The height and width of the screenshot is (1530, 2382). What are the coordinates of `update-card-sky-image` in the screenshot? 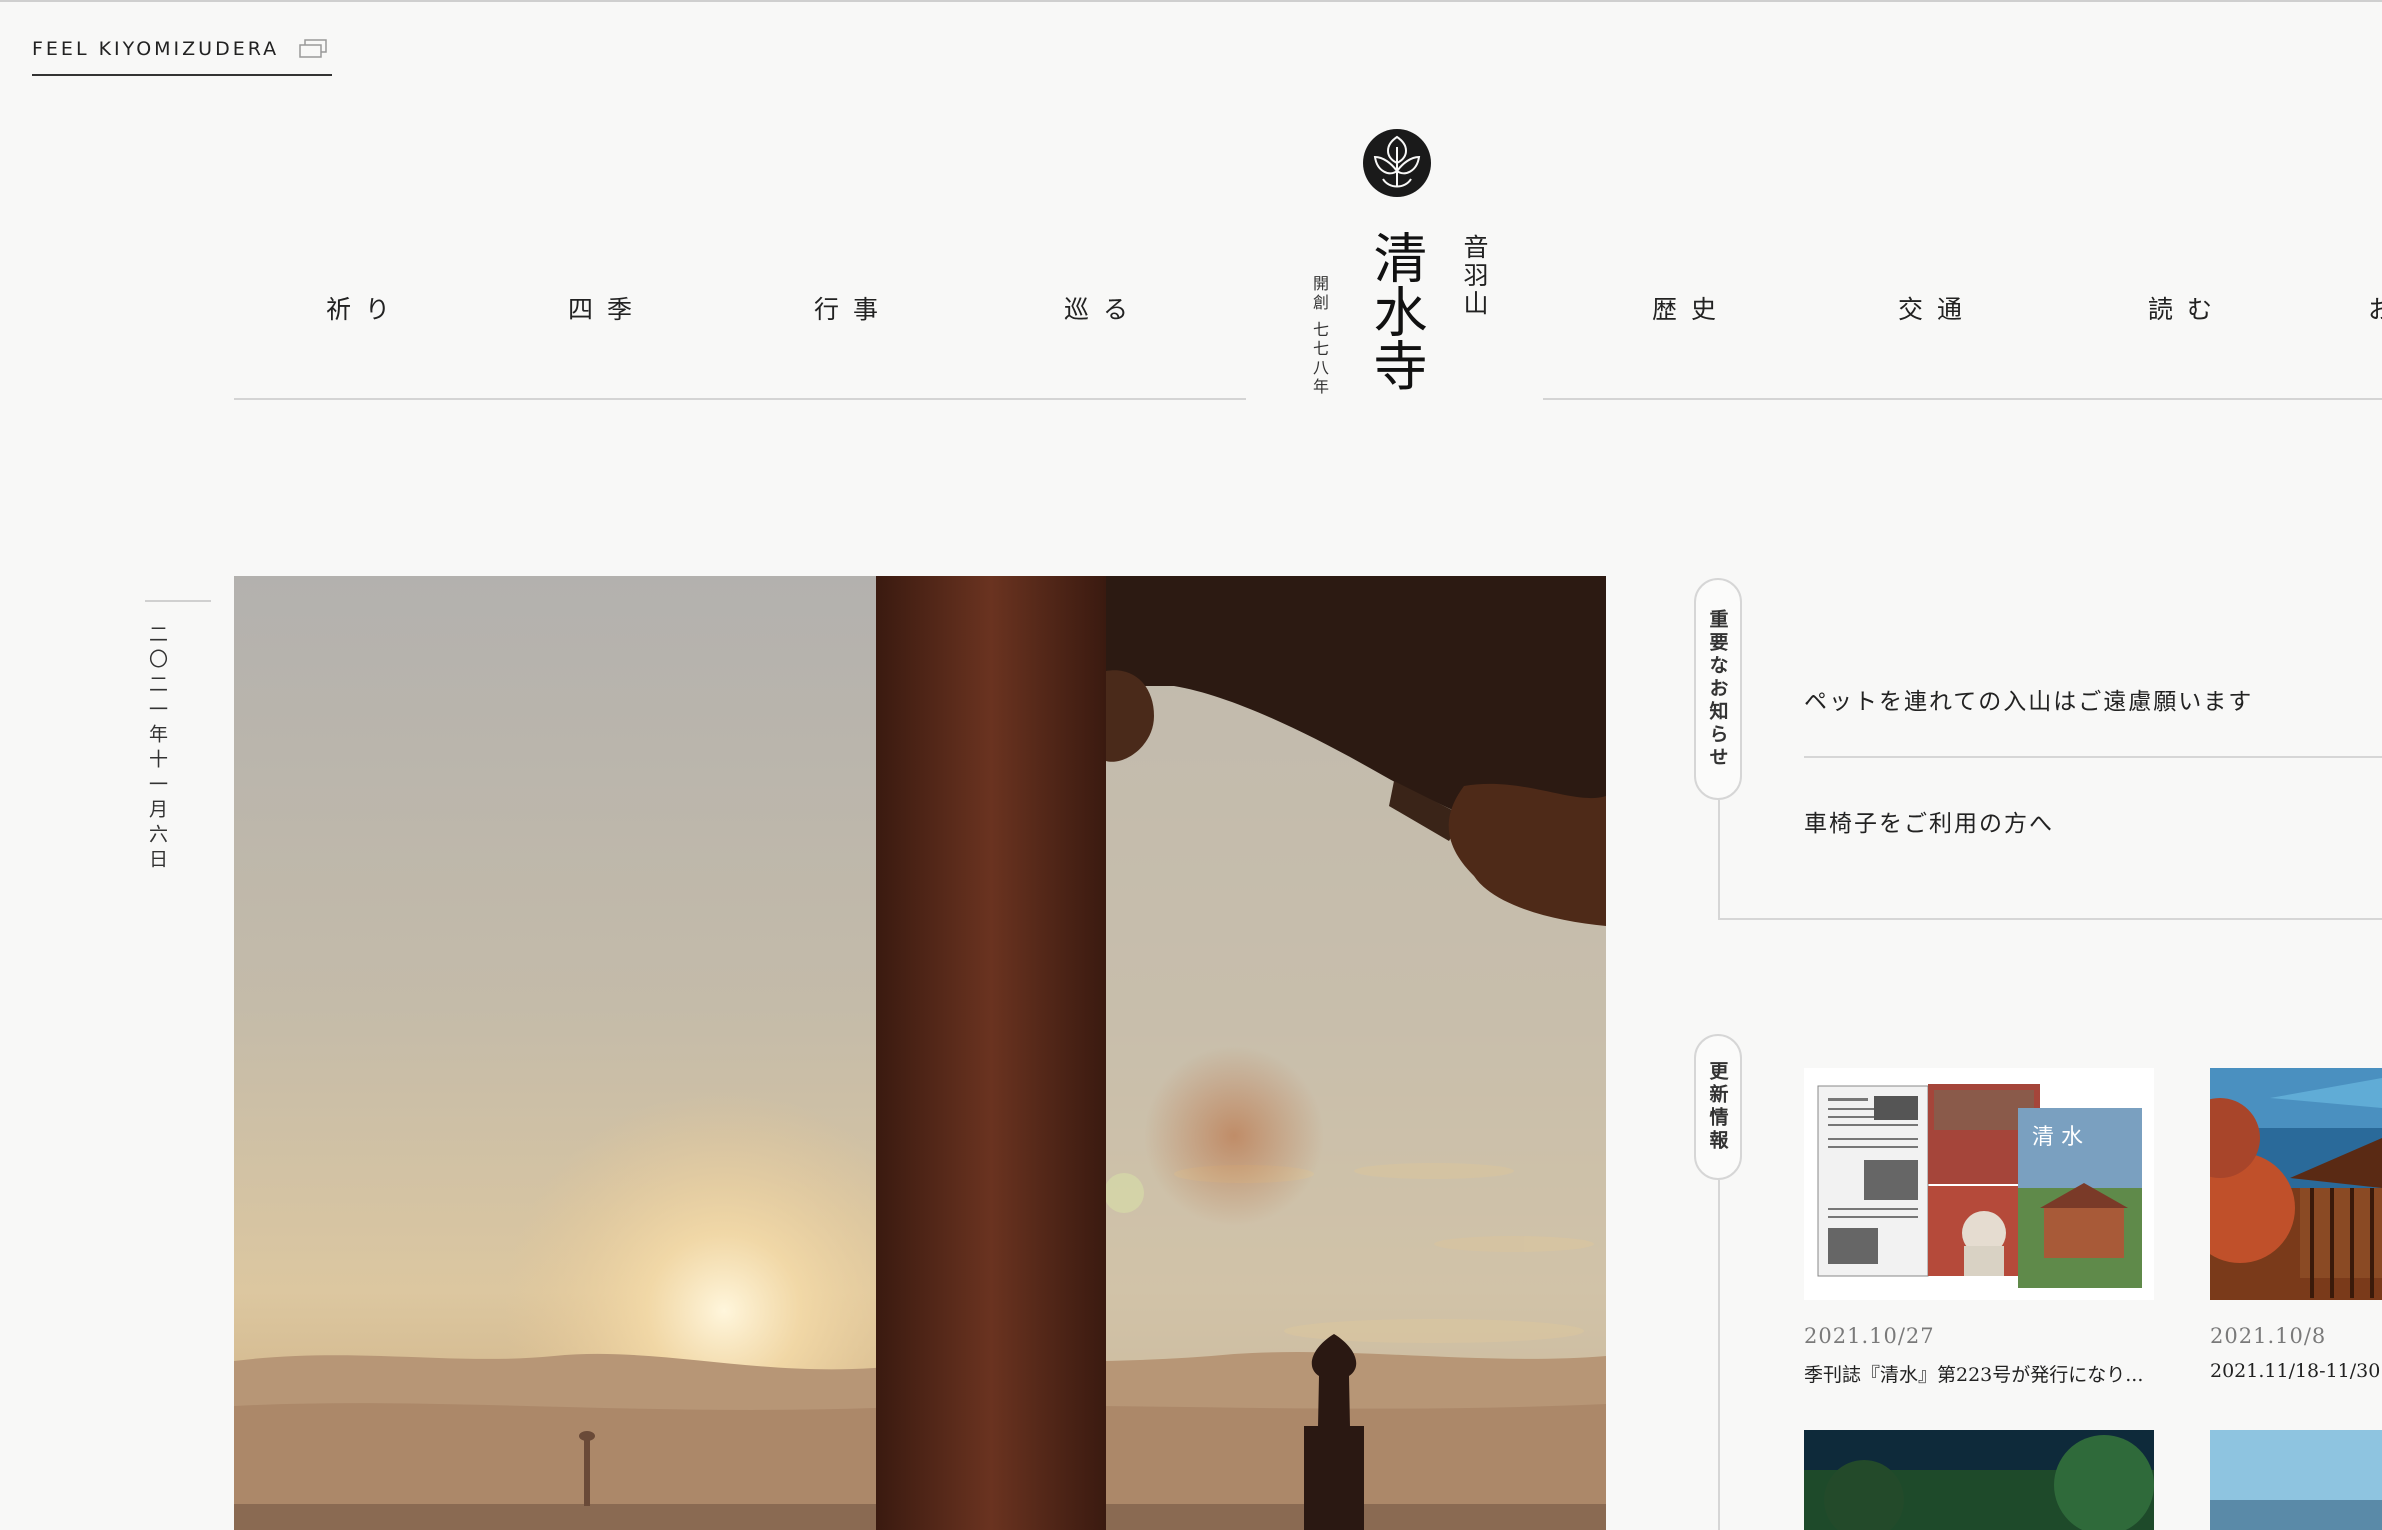 It's located at (2296, 1480).